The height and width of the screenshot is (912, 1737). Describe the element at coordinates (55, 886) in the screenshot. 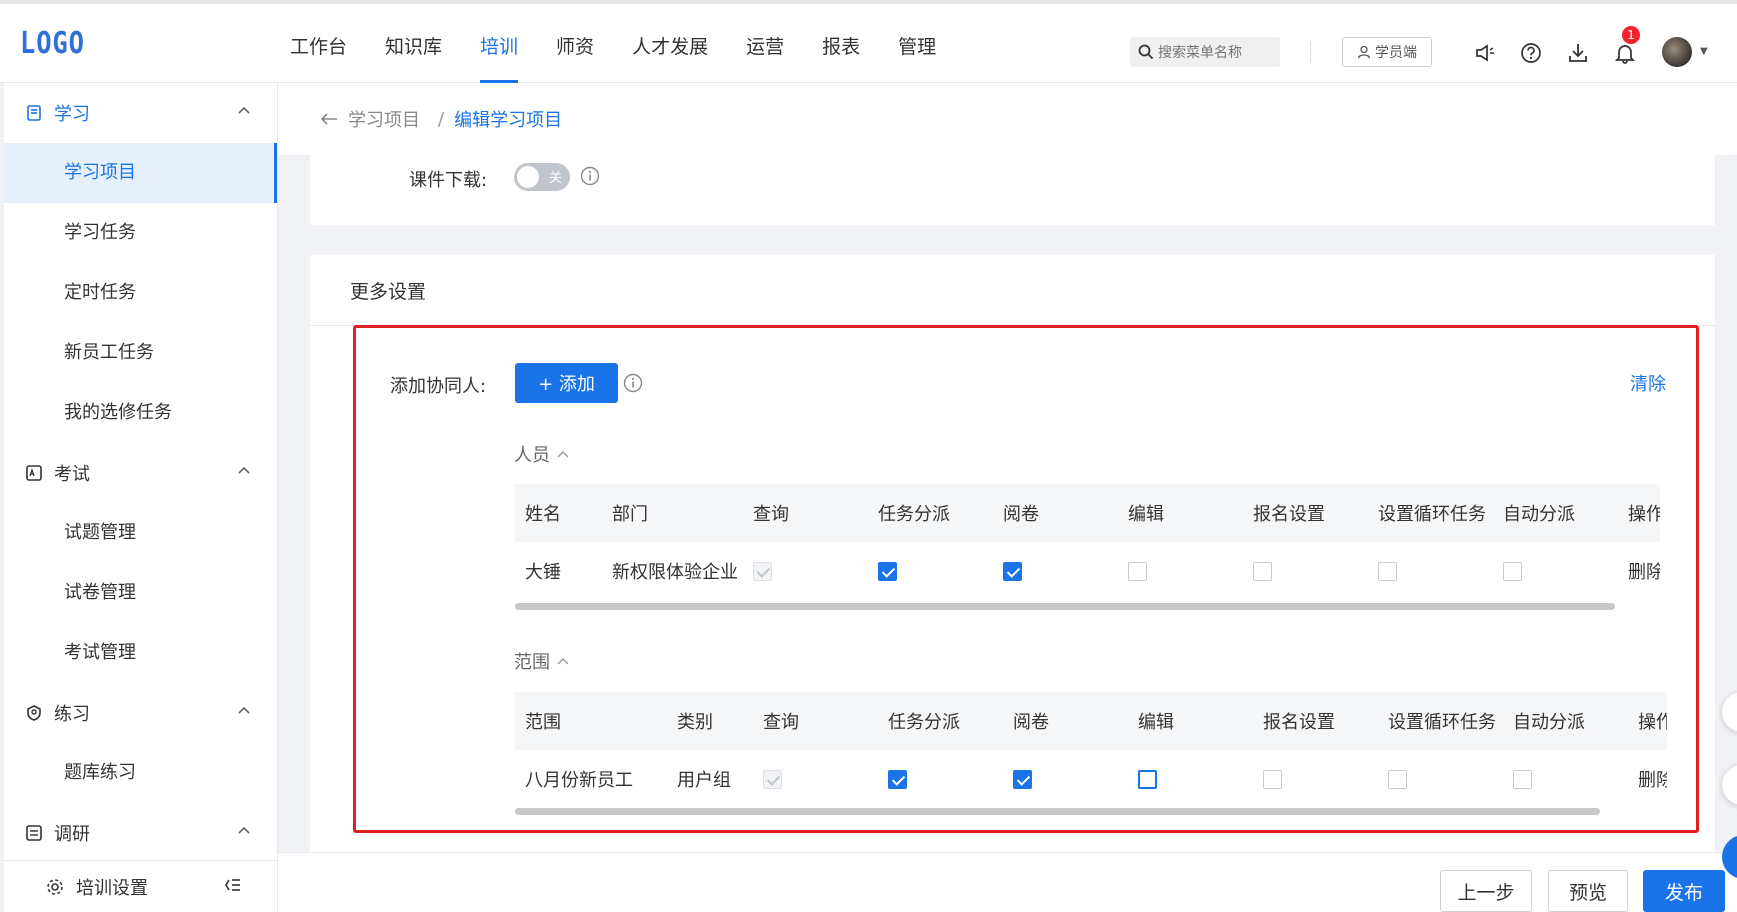

I see `gear-icon` at that location.